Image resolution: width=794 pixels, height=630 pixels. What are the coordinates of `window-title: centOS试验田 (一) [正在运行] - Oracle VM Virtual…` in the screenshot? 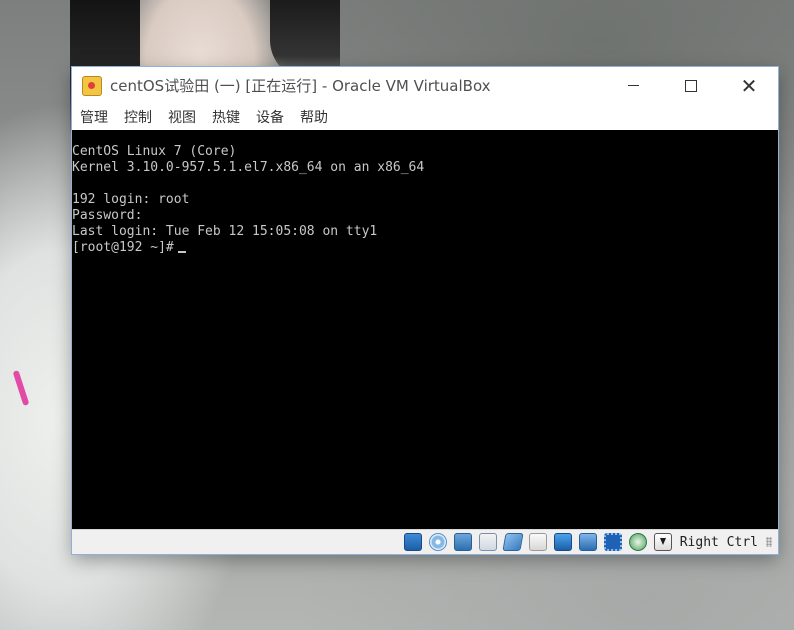 It's located at (300, 86).